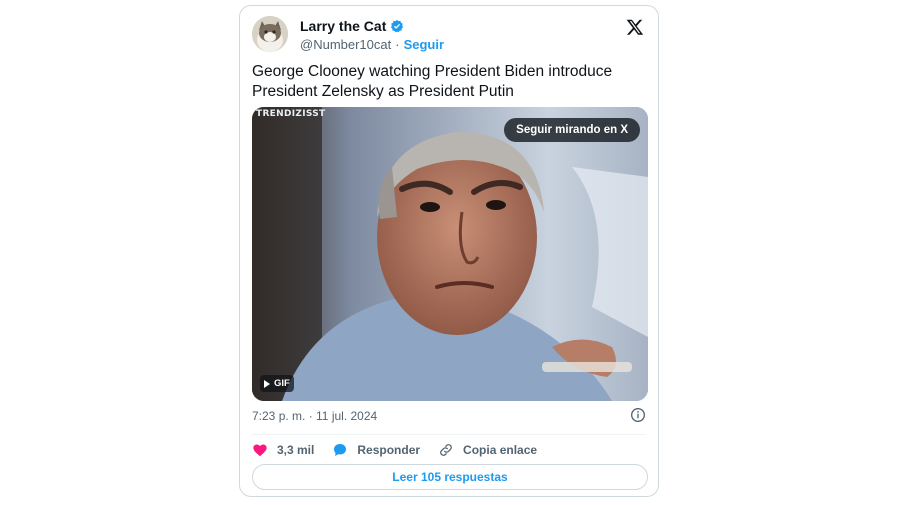 This screenshot has width=900, height=505. What do you see at coordinates (267, 383) in the screenshot?
I see `play-icon` at bounding box center [267, 383].